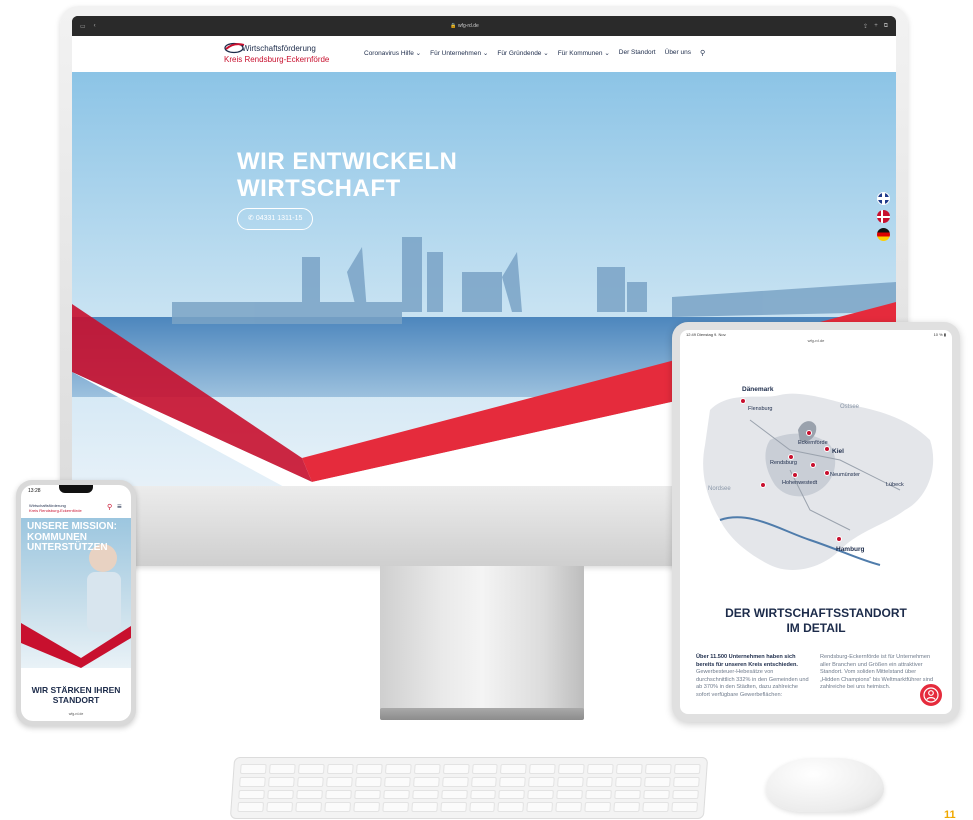  Describe the element at coordinates (119, 506) in the screenshot. I see `hamburger-menu-icon: ≡` at that location.